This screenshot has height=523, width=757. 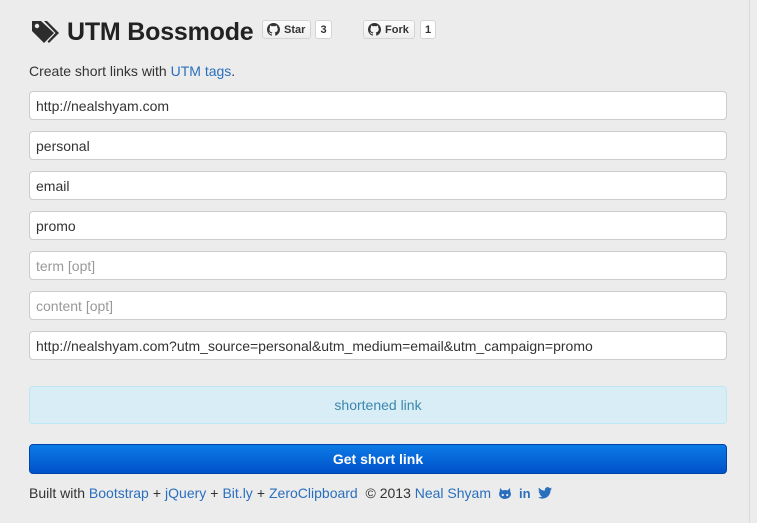 What do you see at coordinates (185, 493) in the screenshot?
I see `jquery-link: jQuery` at bounding box center [185, 493].